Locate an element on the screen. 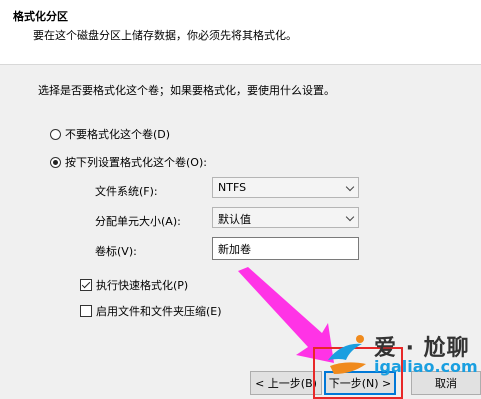  volume-label-label: 卷标(V): is located at coordinates (116, 251).